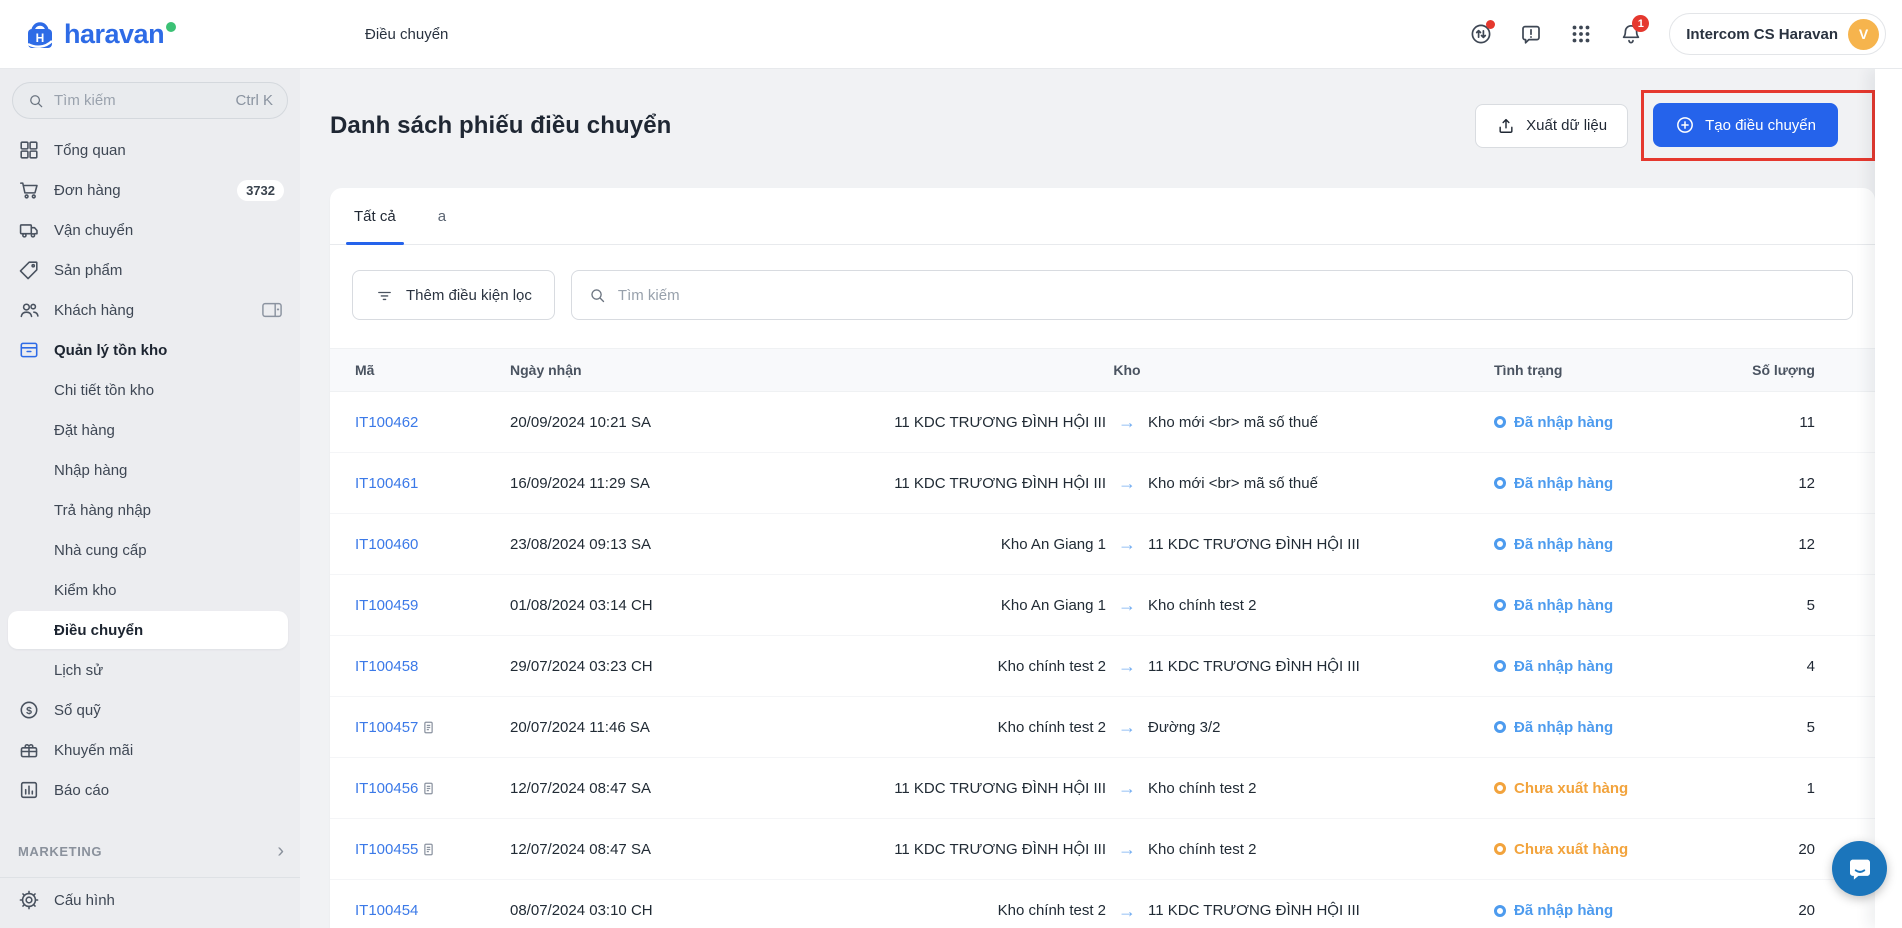  What do you see at coordinates (1810, 666) in the screenshot?
I see `quantity: 4` at bounding box center [1810, 666].